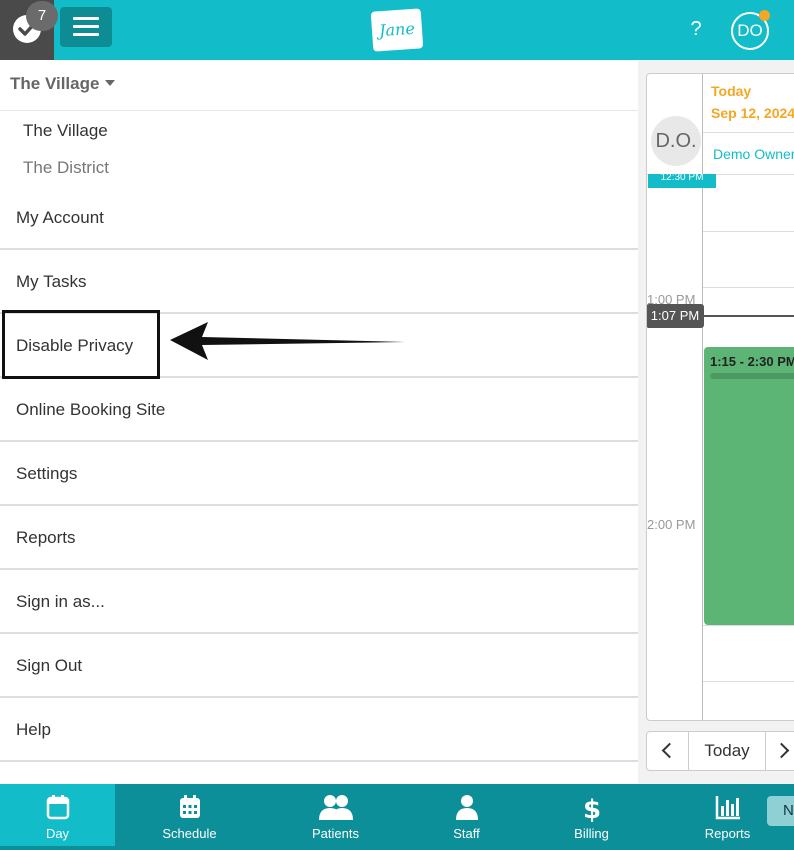 This screenshot has height=850, width=794. What do you see at coordinates (752, 113) in the screenshot?
I see `calendar-date: Sep 12, 2024` at bounding box center [752, 113].